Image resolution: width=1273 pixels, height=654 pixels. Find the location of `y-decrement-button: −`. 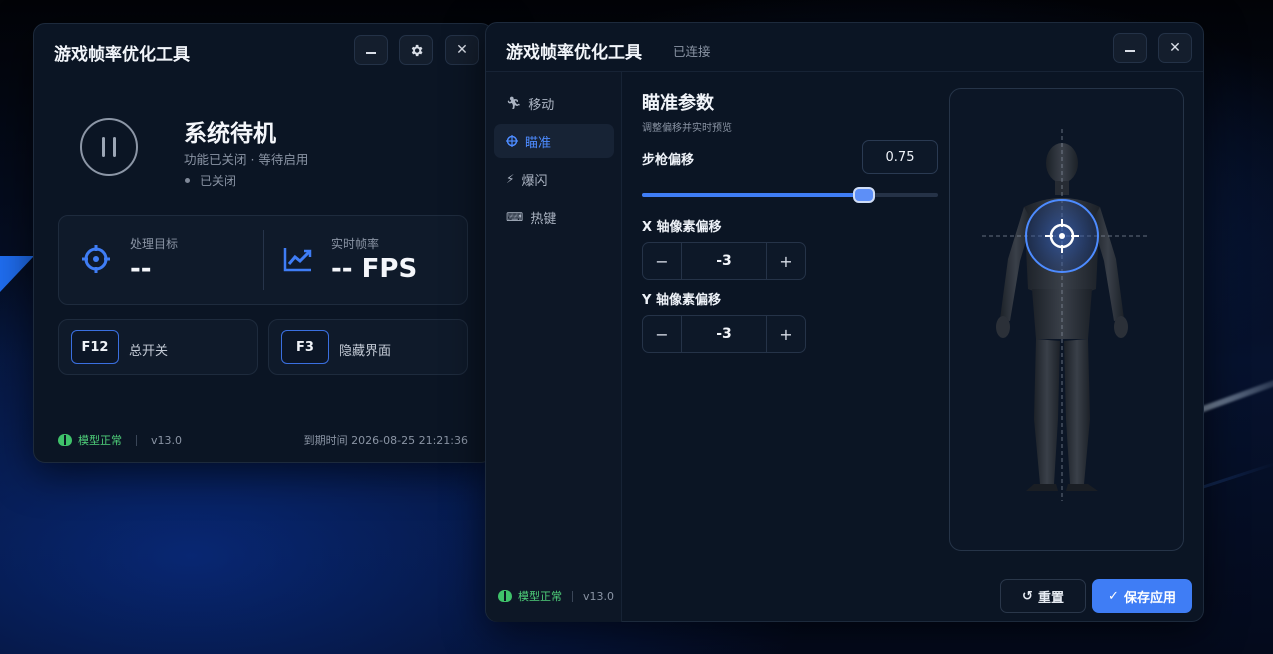

y-decrement-button: − is located at coordinates (662, 334).